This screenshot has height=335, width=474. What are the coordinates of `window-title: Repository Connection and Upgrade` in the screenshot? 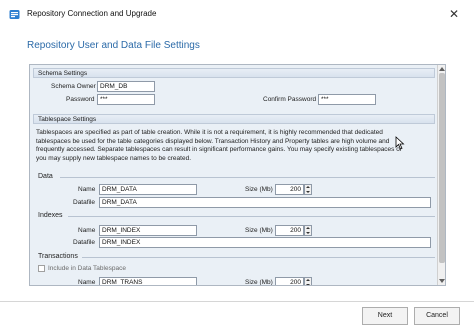 It's located at (92, 13).